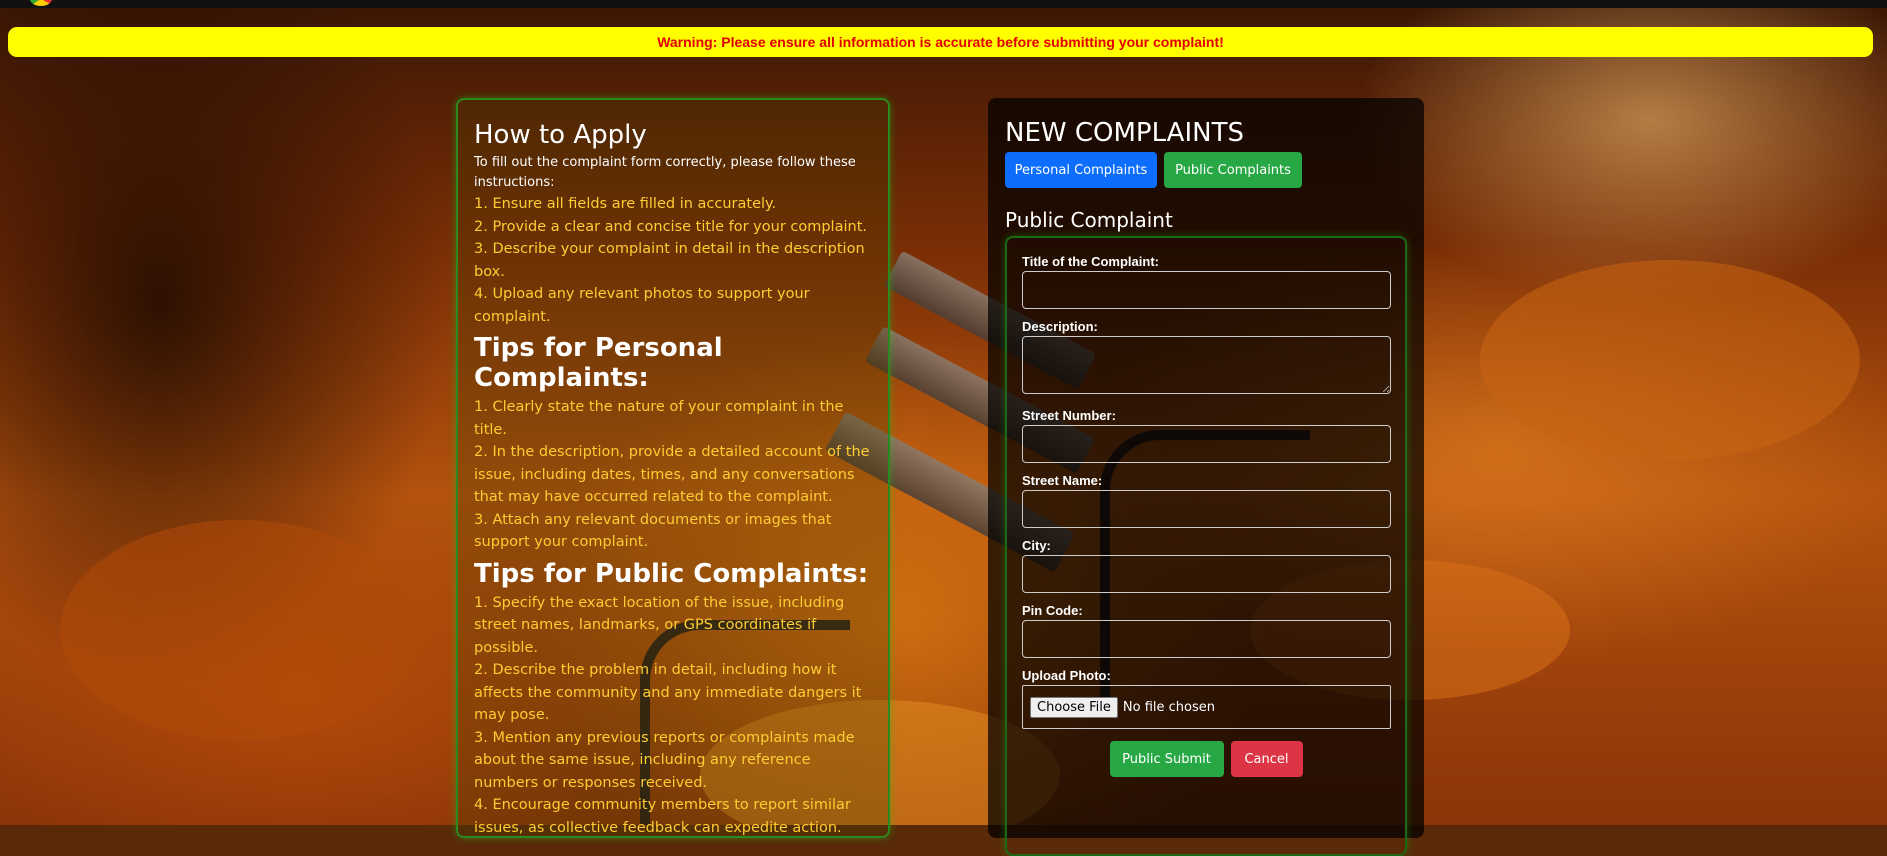 The width and height of the screenshot is (1887, 856). Describe the element at coordinates (1206, 574) in the screenshot. I see `city-input` at that location.